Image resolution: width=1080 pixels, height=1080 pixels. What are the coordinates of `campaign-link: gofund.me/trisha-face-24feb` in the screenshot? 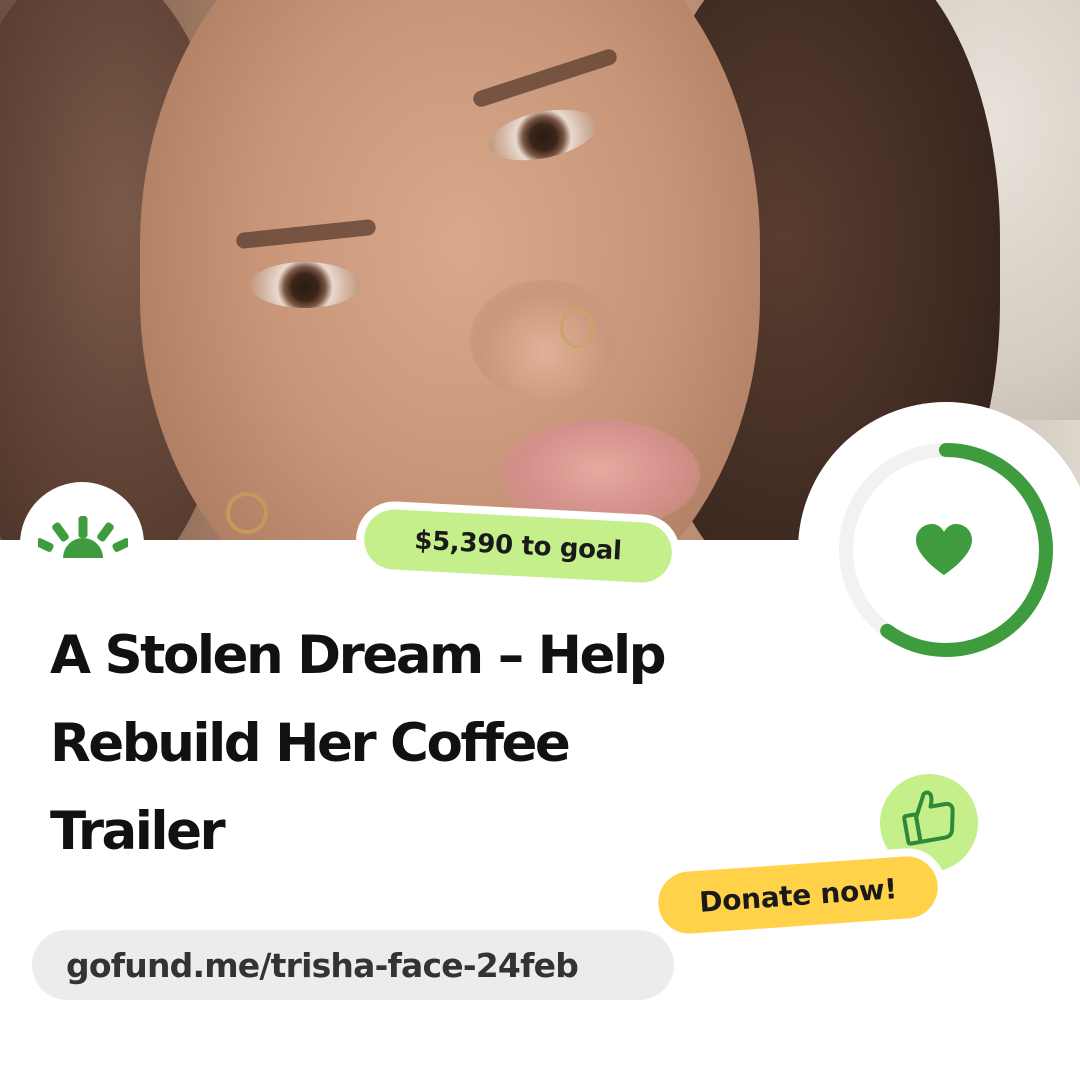 It's located at (353, 965).